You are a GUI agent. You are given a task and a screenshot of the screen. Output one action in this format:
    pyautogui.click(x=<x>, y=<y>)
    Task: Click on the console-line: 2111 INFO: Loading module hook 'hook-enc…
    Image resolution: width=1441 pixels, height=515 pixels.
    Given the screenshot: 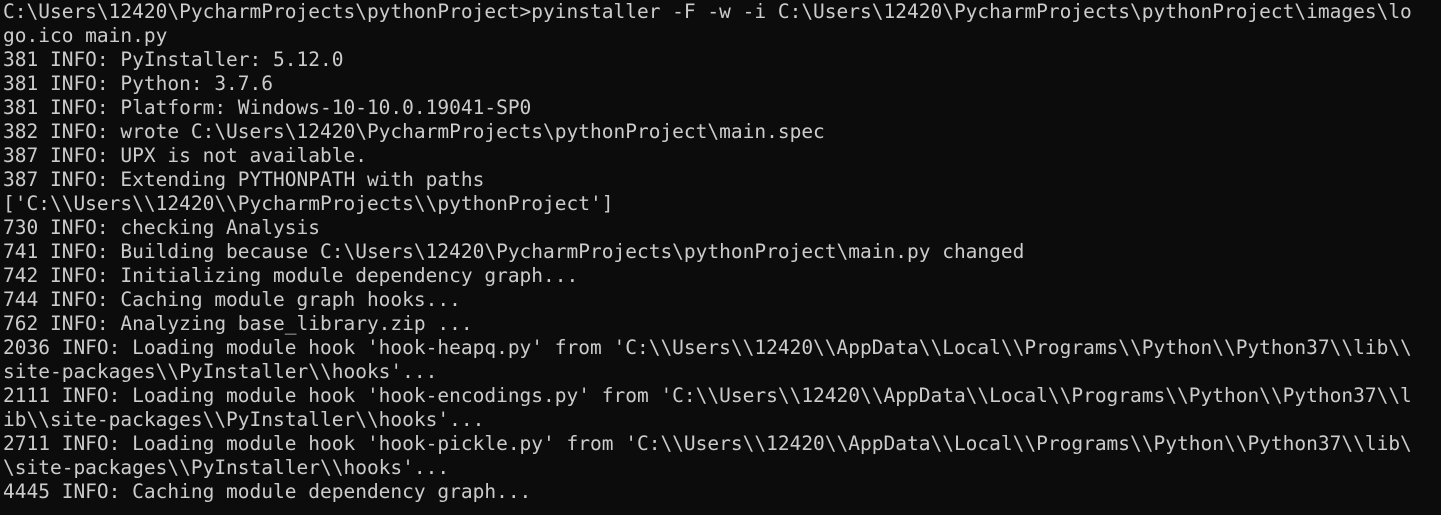 What is the action you would take?
    pyautogui.click(x=707, y=395)
    